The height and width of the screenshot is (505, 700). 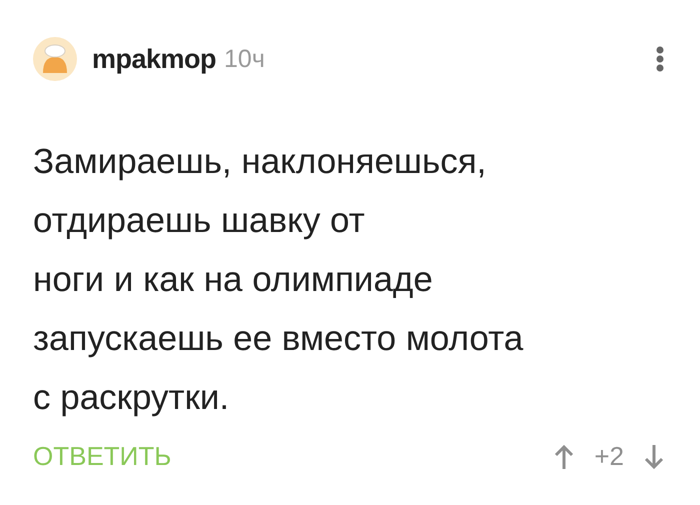 What do you see at coordinates (654, 457) in the screenshot?
I see `downvote-icon` at bounding box center [654, 457].